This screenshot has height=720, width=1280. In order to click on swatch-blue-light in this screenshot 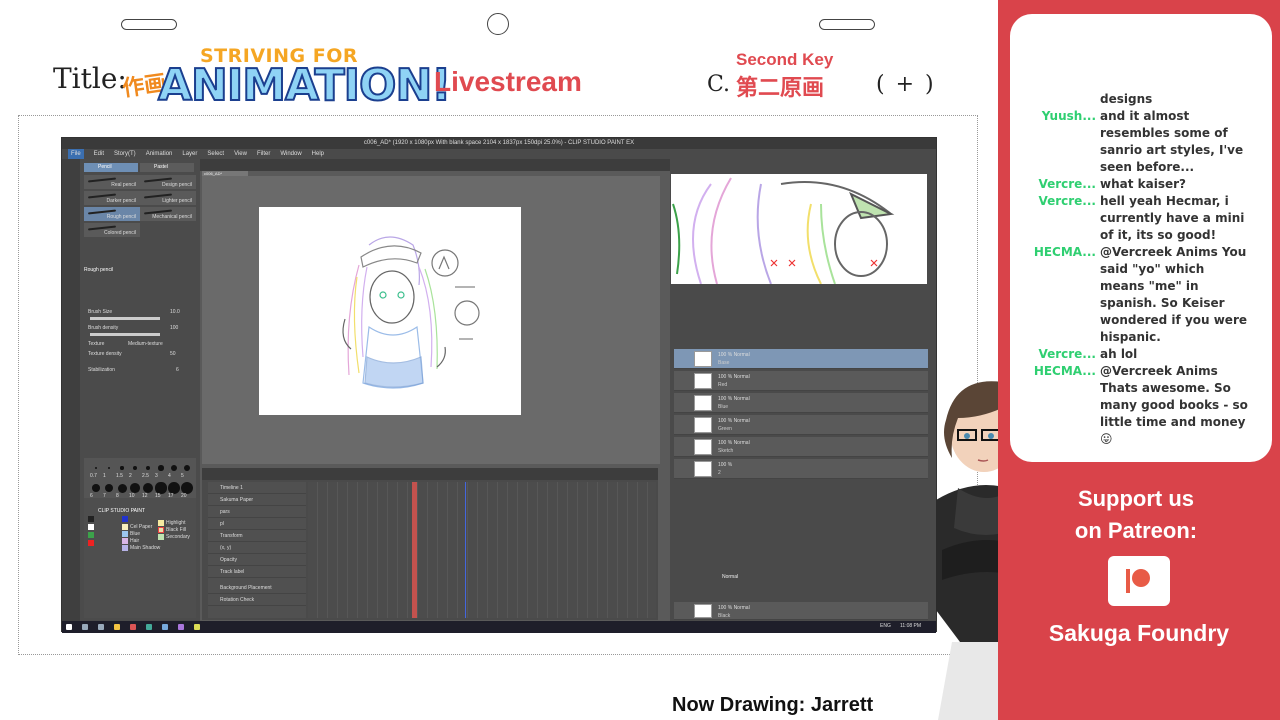, I will do `click(125, 534)`.